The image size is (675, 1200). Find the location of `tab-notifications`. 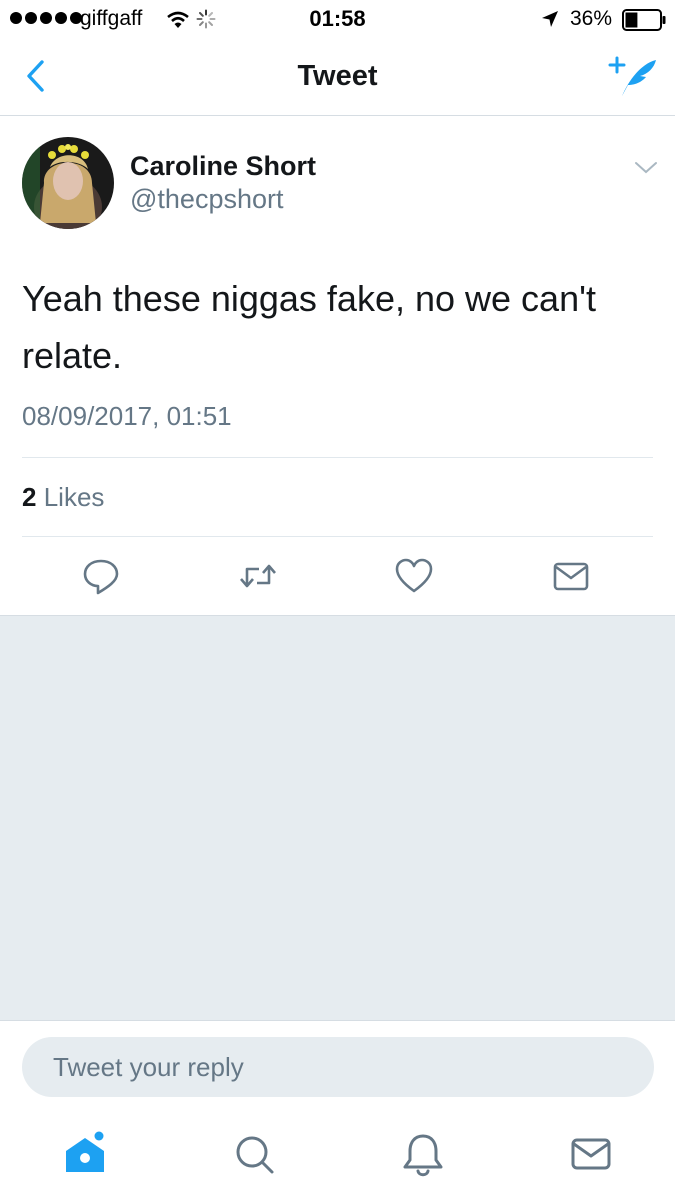

tab-notifications is located at coordinates (423, 1155).